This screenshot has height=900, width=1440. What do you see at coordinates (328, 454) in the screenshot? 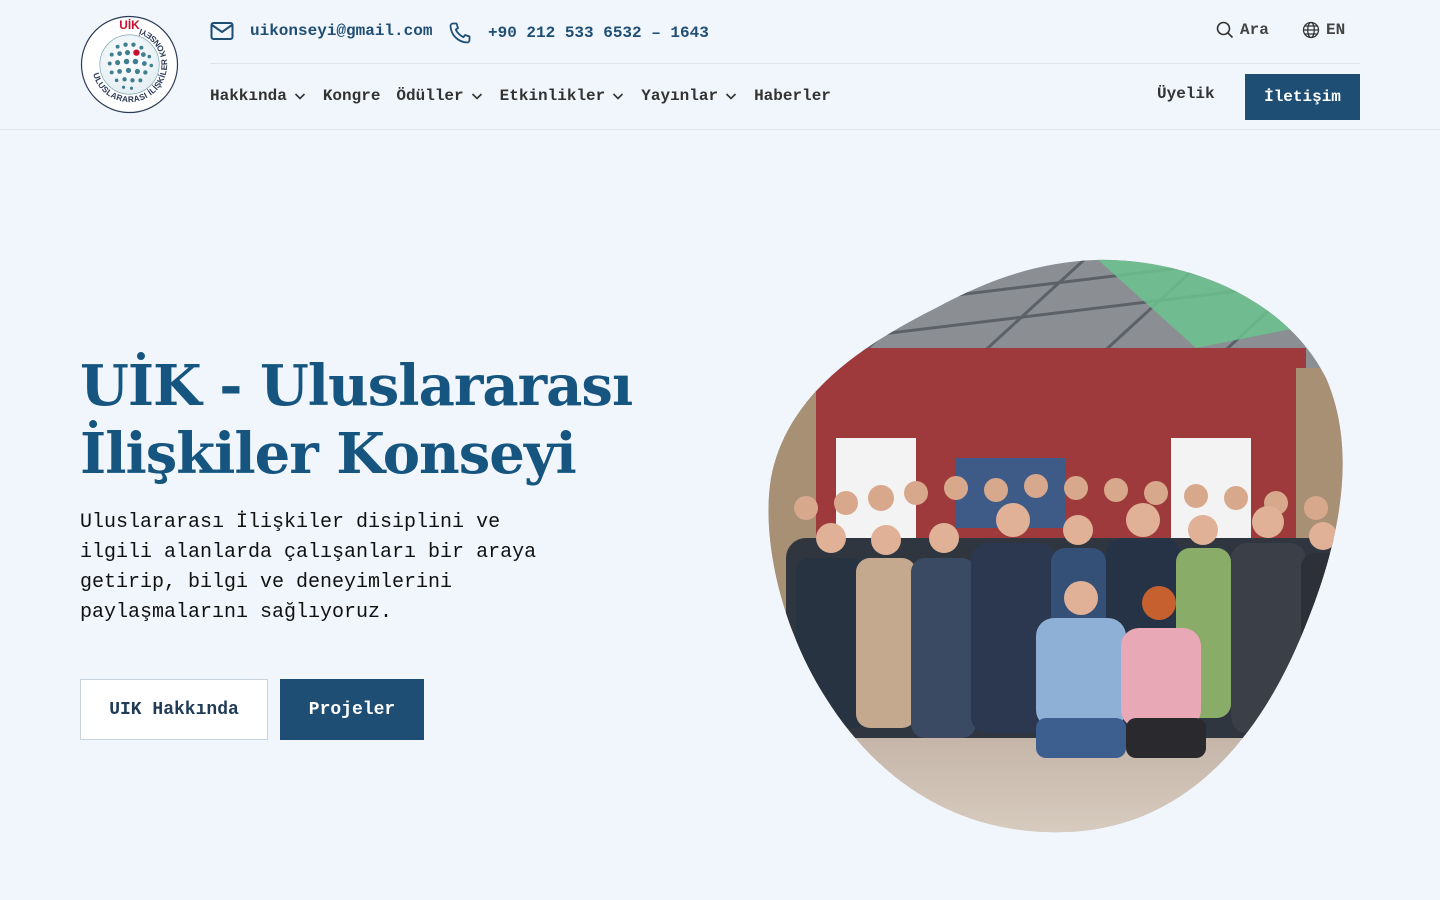
I see `hero-title-line2: İlişkiler Konseyi` at bounding box center [328, 454].